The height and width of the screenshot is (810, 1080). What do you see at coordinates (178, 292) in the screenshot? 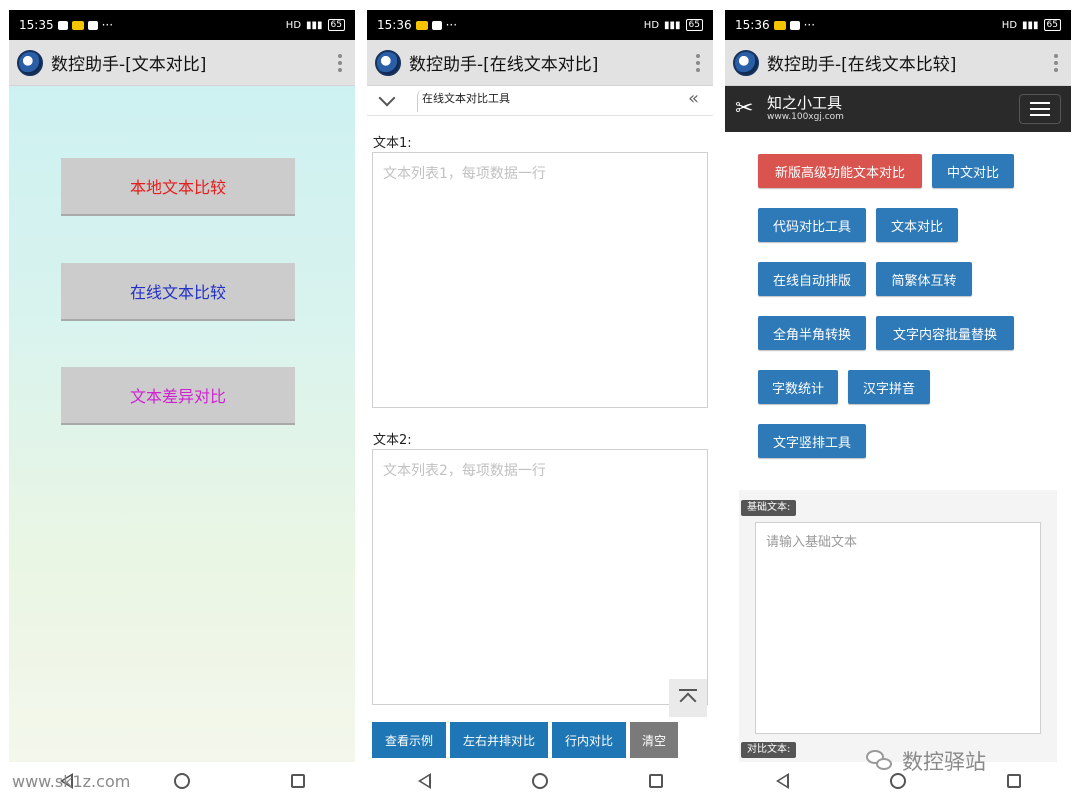
I see `online-compare-button: 在线文本比较` at bounding box center [178, 292].